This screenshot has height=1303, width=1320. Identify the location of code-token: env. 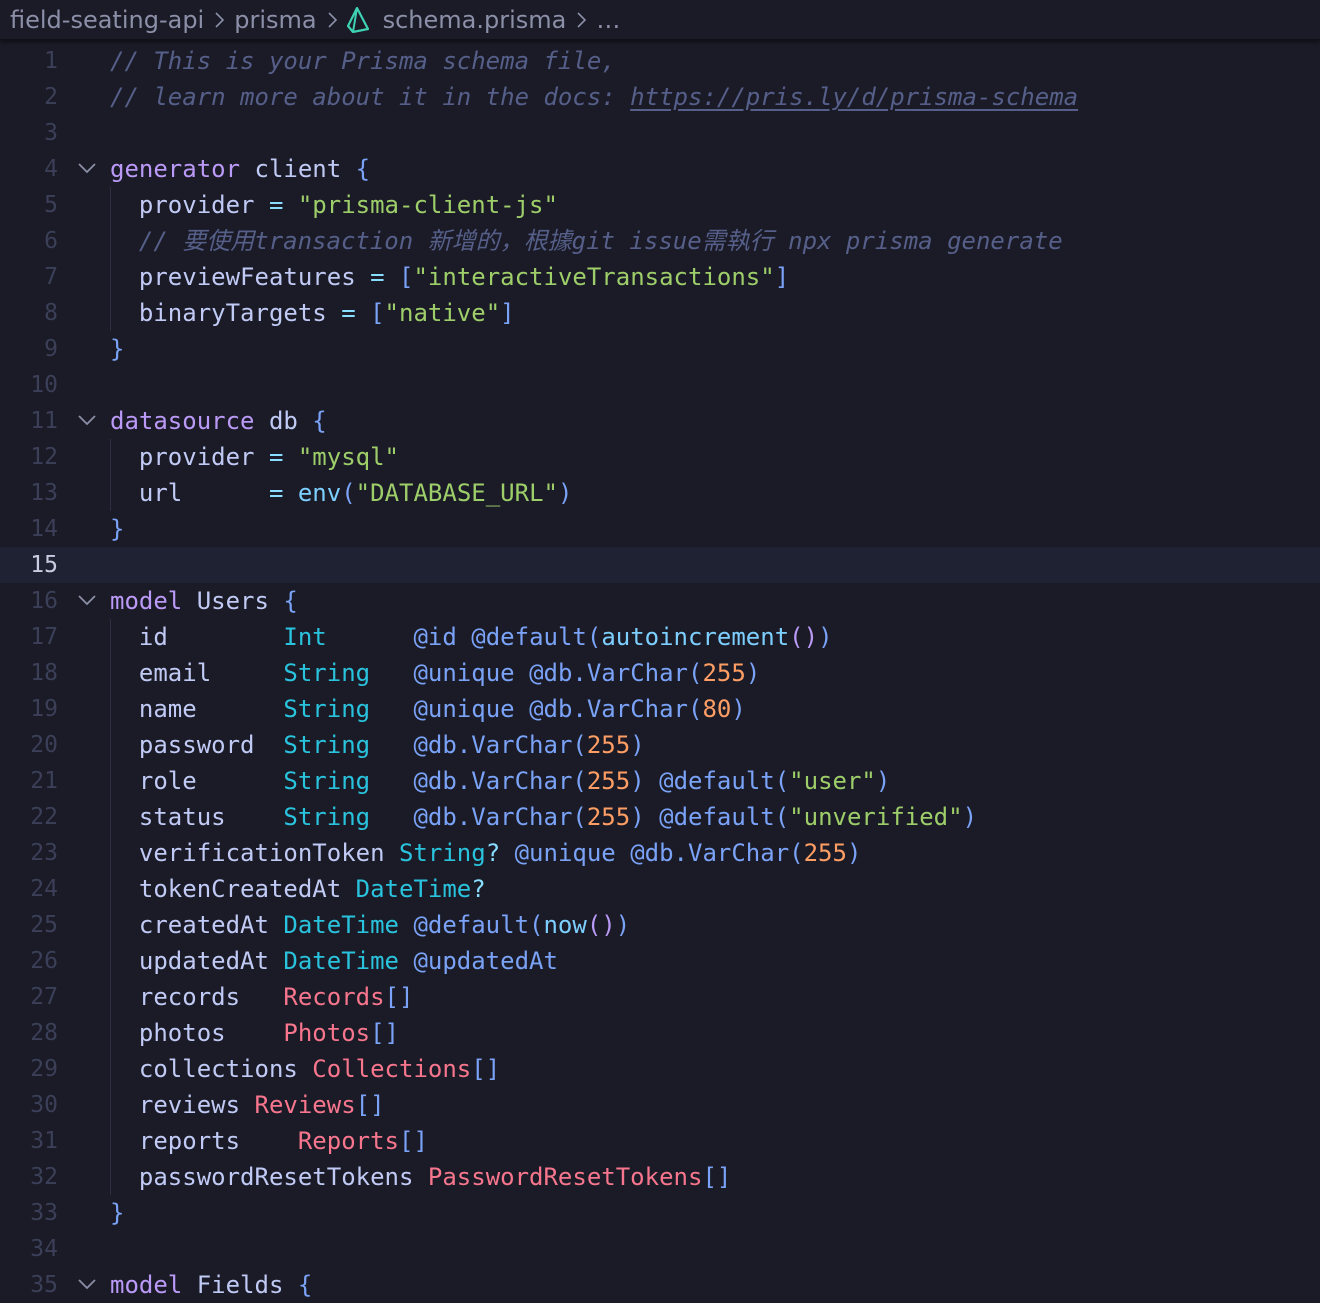
(319, 493).